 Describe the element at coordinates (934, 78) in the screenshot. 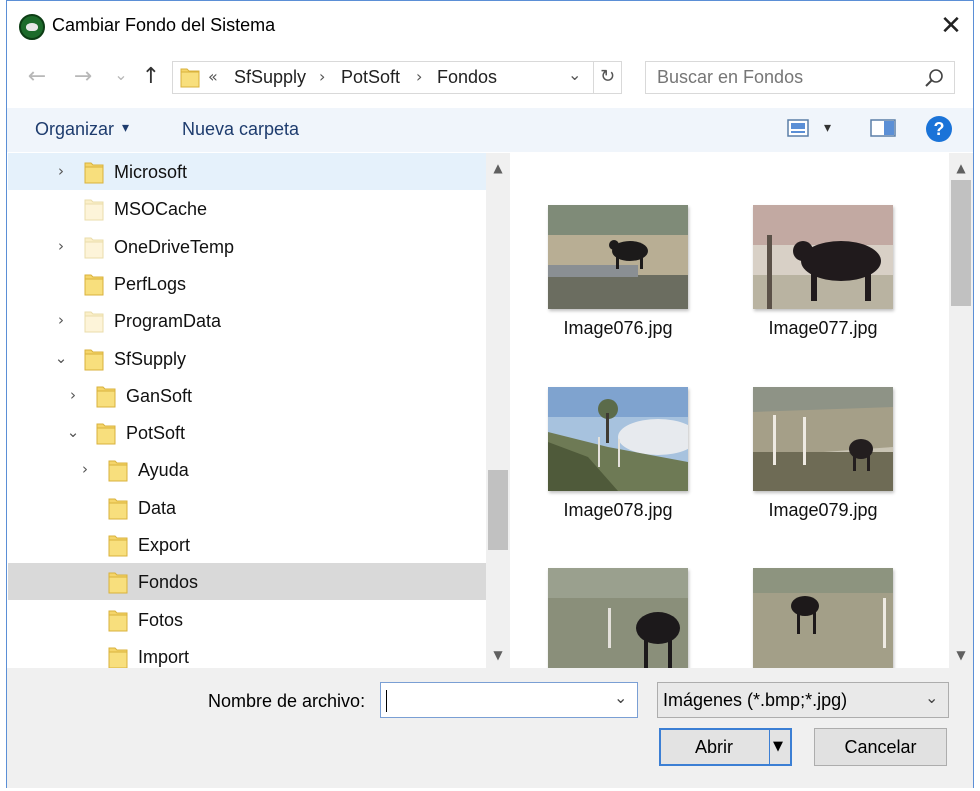

I see `search-icon` at that location.